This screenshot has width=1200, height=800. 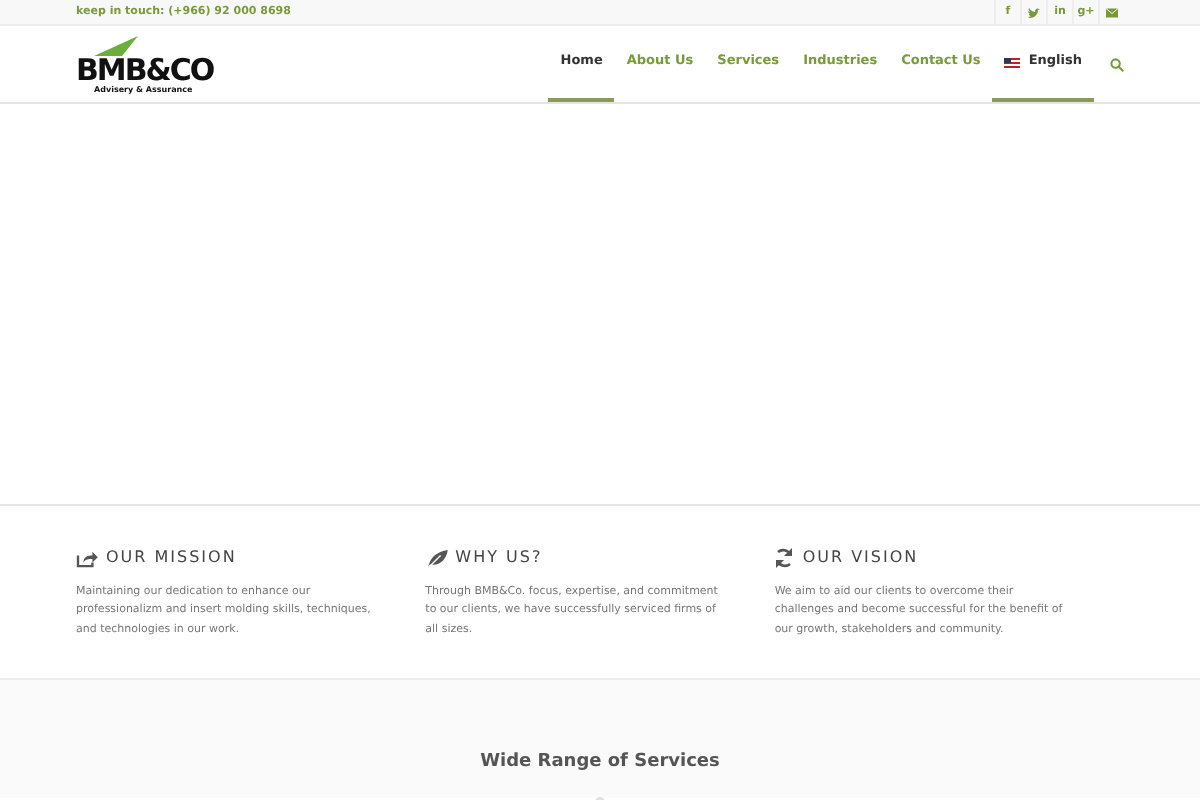 I want to click on section-title: Wide Range of Services, so click(x=600, y=763).